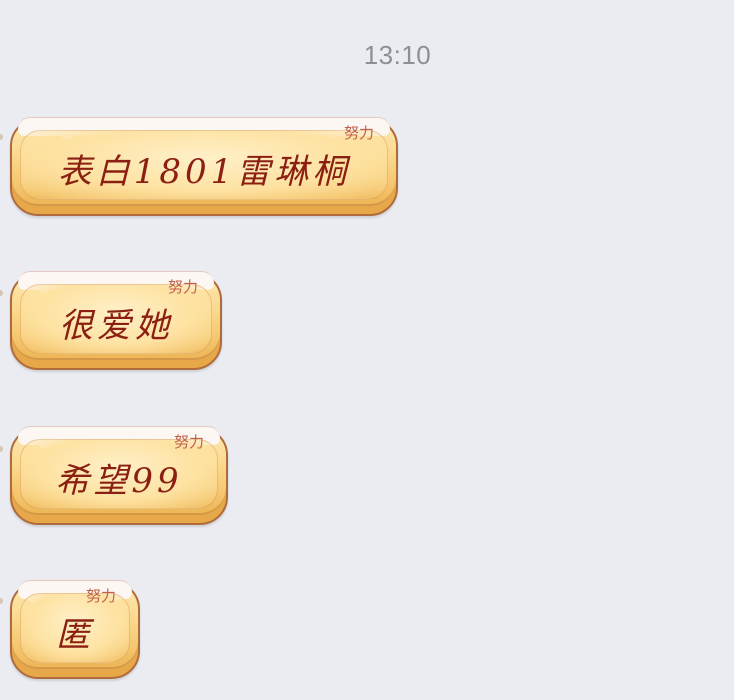 This screenshot has width=734, height=700. I want to click on message-bubble: 努力 匿, so click(75, 629).